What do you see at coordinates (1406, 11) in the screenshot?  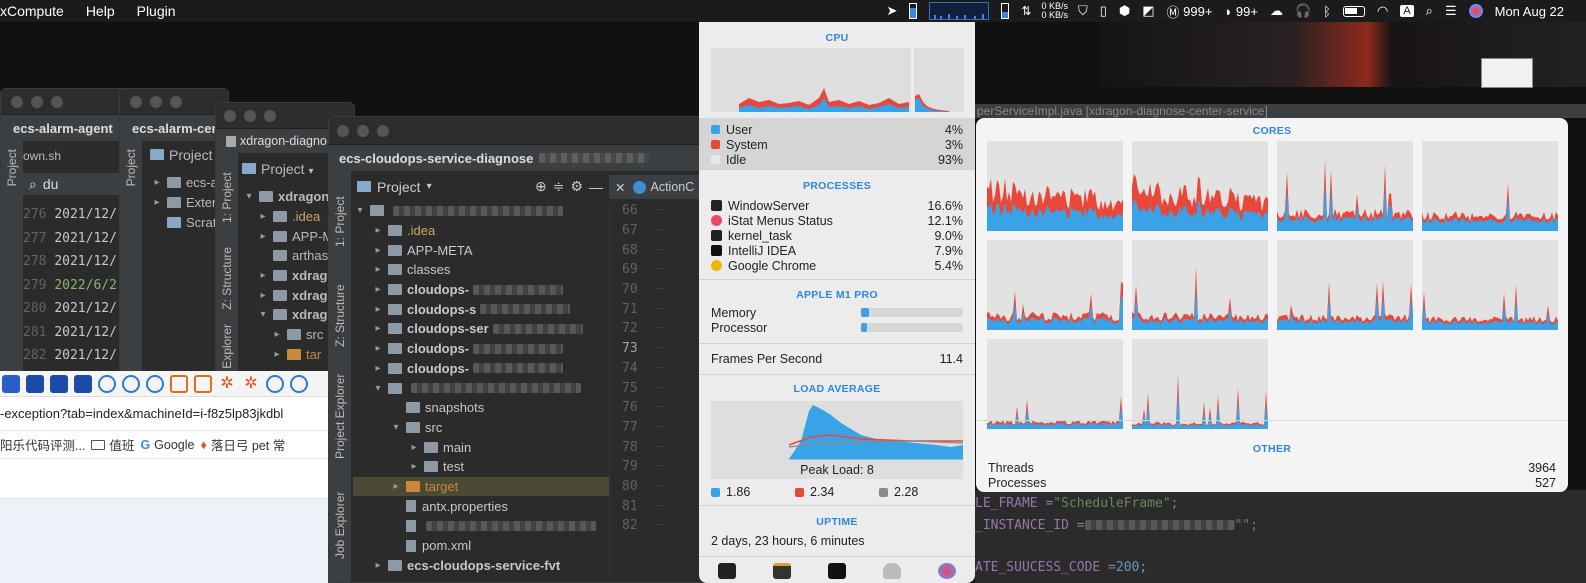 I see `input-source-icon: A` at bounding box center [1406, 11].